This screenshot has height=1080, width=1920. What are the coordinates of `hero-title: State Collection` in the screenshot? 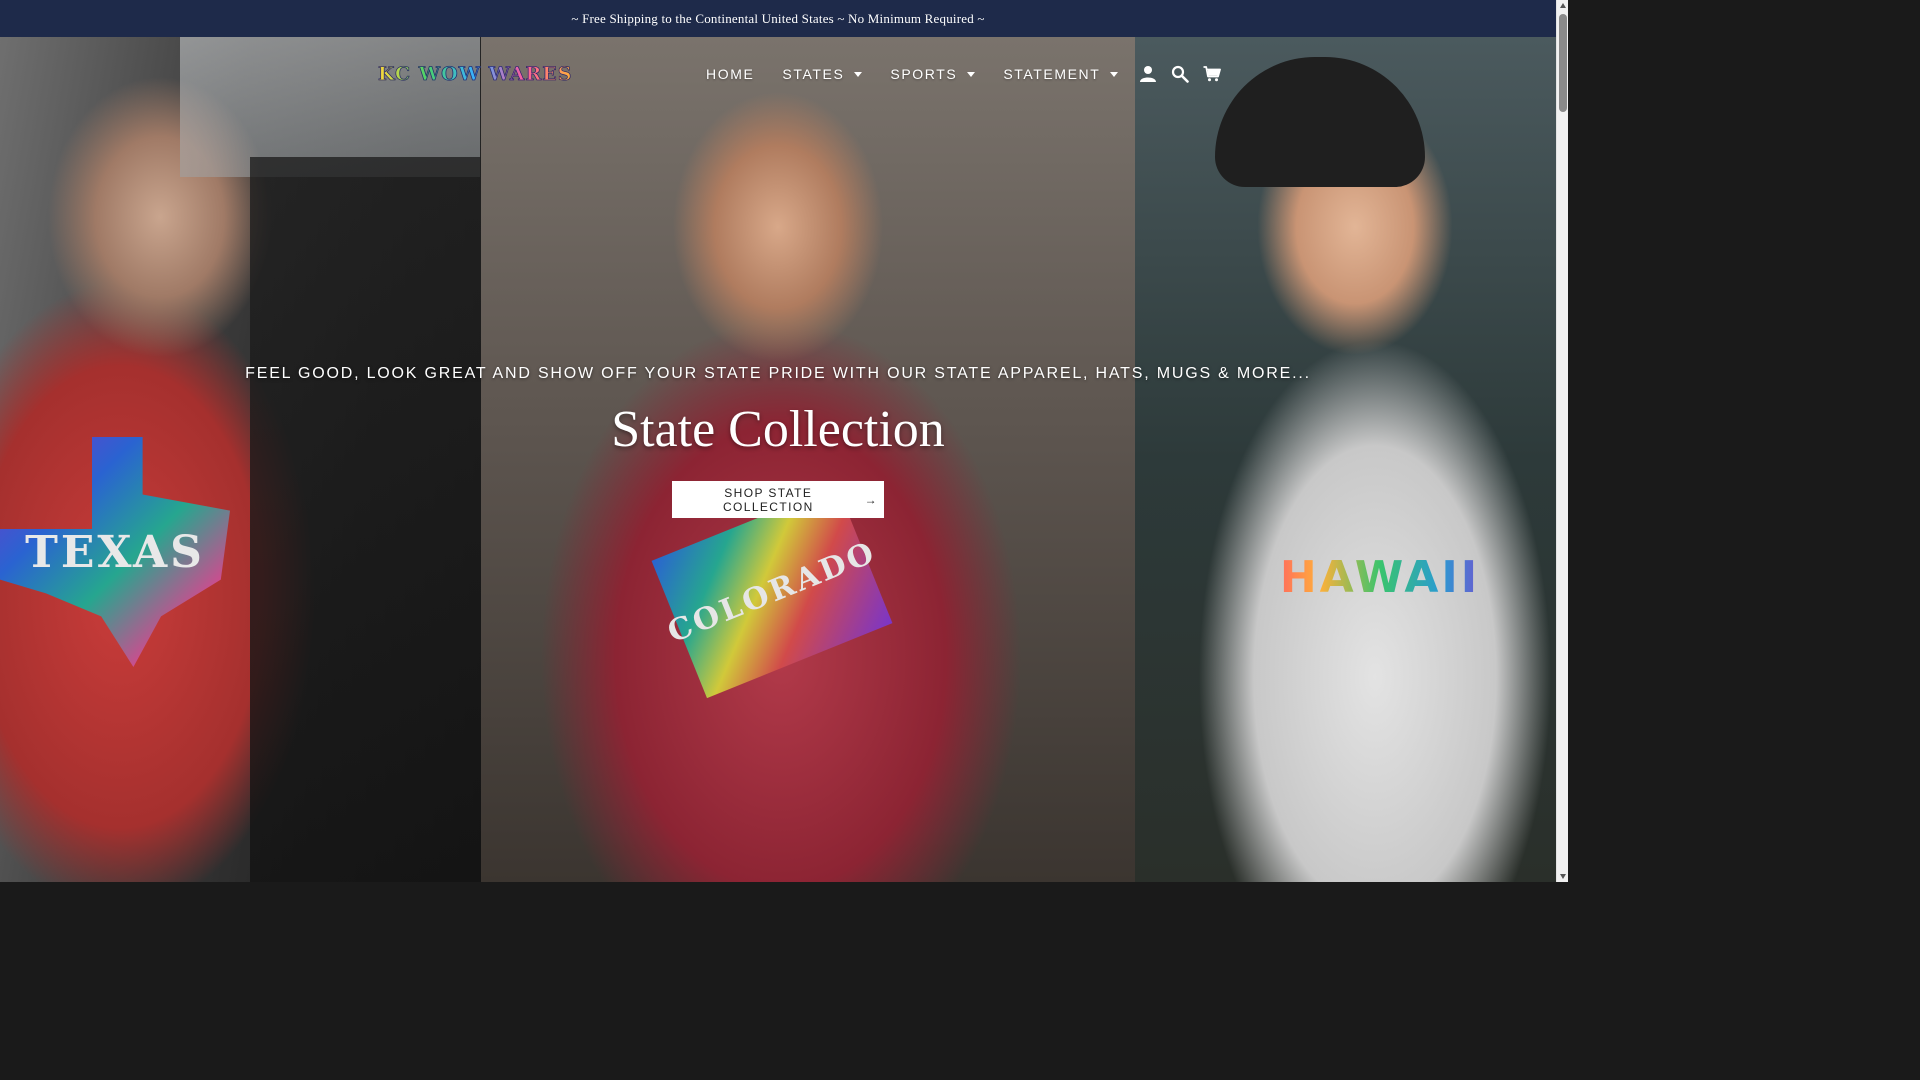 It's located at (778, 429).